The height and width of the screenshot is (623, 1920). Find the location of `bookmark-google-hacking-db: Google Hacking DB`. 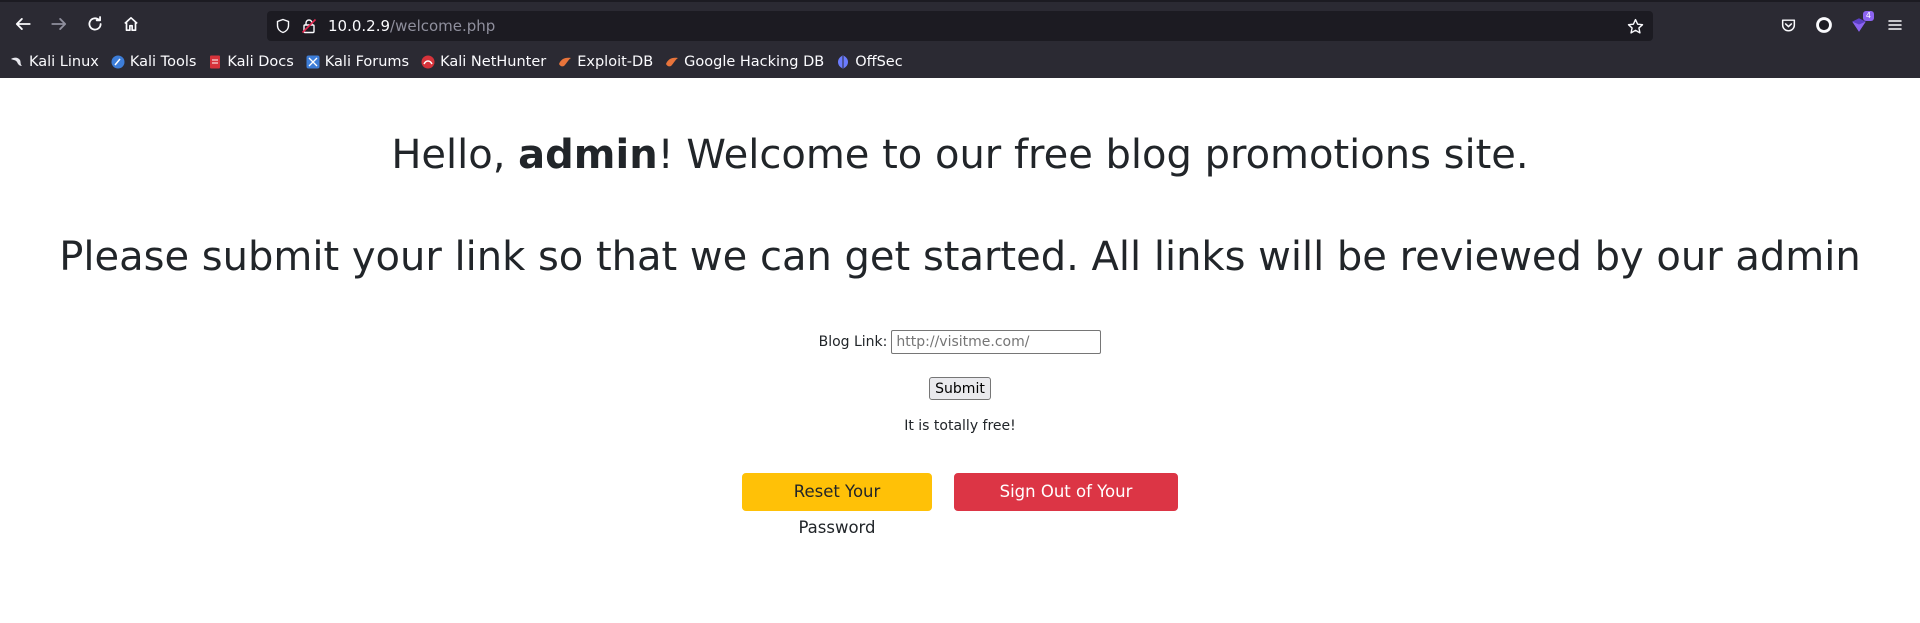

bookmark-google-hacking-db: Google Hacking DB is located at coordinates (744, 62).